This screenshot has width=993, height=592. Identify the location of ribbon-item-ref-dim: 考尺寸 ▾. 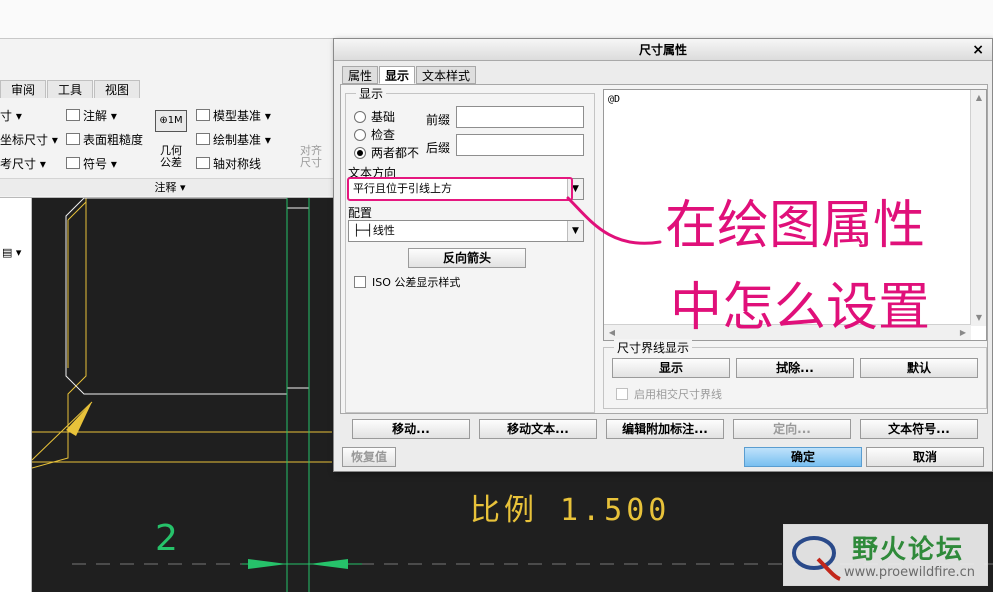
(23, 163).